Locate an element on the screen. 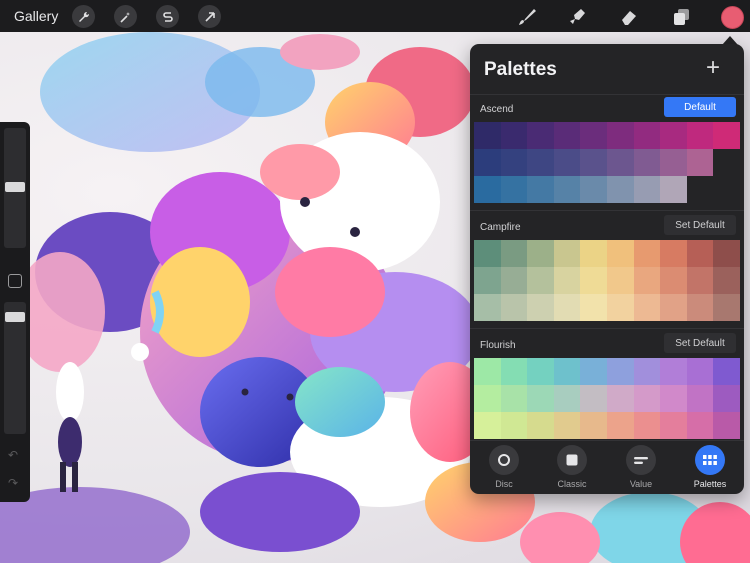  brush-size-thumb is located at coordinates (15, 187).